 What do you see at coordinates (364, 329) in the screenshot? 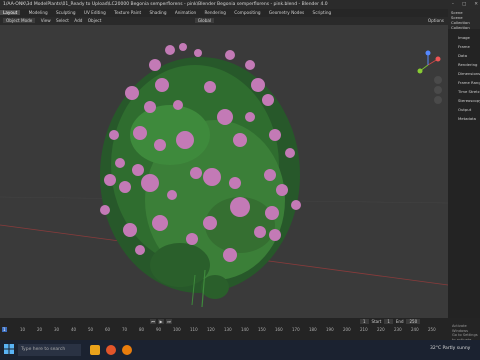
I see `frame-tick-label: 210` at bounding box center [364, 329].